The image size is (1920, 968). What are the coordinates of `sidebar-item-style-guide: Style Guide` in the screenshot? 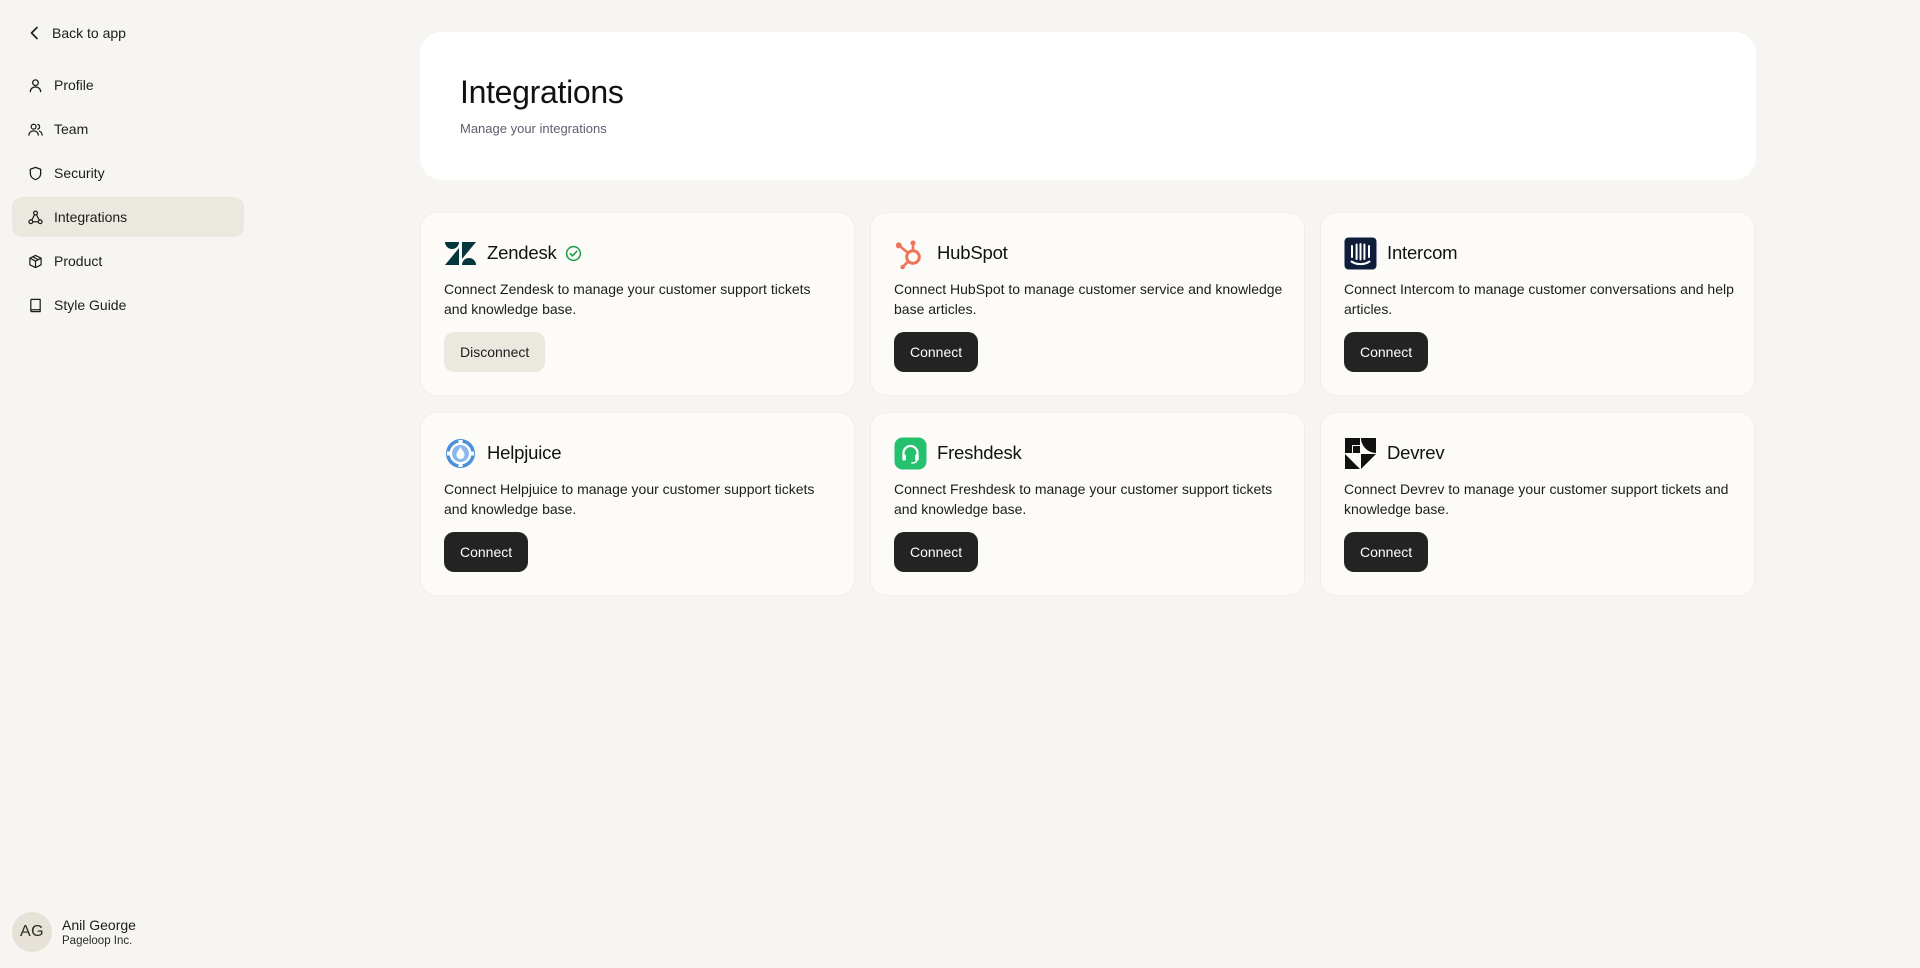 It's located at (128, 305).